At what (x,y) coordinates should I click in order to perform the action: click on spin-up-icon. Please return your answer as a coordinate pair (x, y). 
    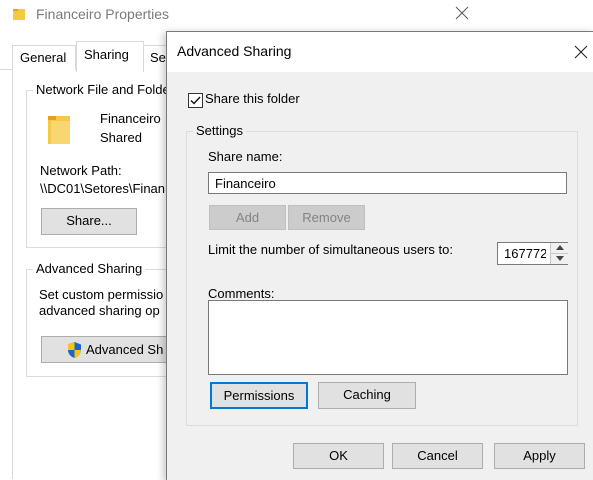
    Looking at the image, I should click on (559, 248).